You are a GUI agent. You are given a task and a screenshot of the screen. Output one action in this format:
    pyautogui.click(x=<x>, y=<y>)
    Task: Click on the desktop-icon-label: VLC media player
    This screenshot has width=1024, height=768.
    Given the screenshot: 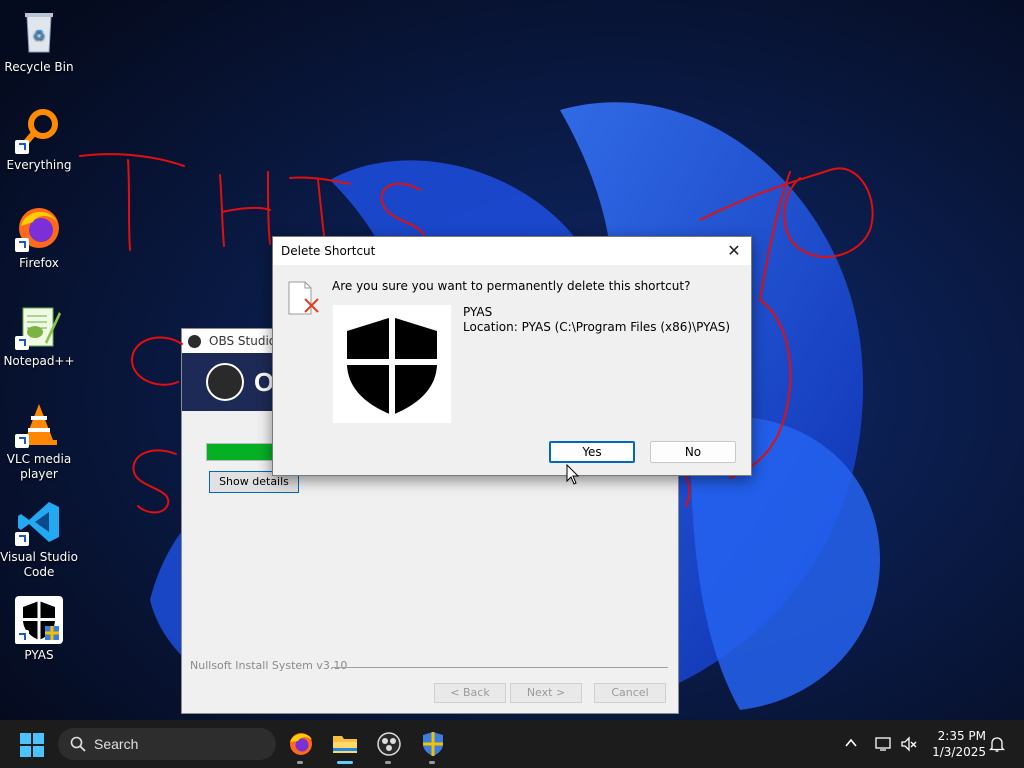 What is the action you would take?
    pyautogui.click(x=39, y=466)
    